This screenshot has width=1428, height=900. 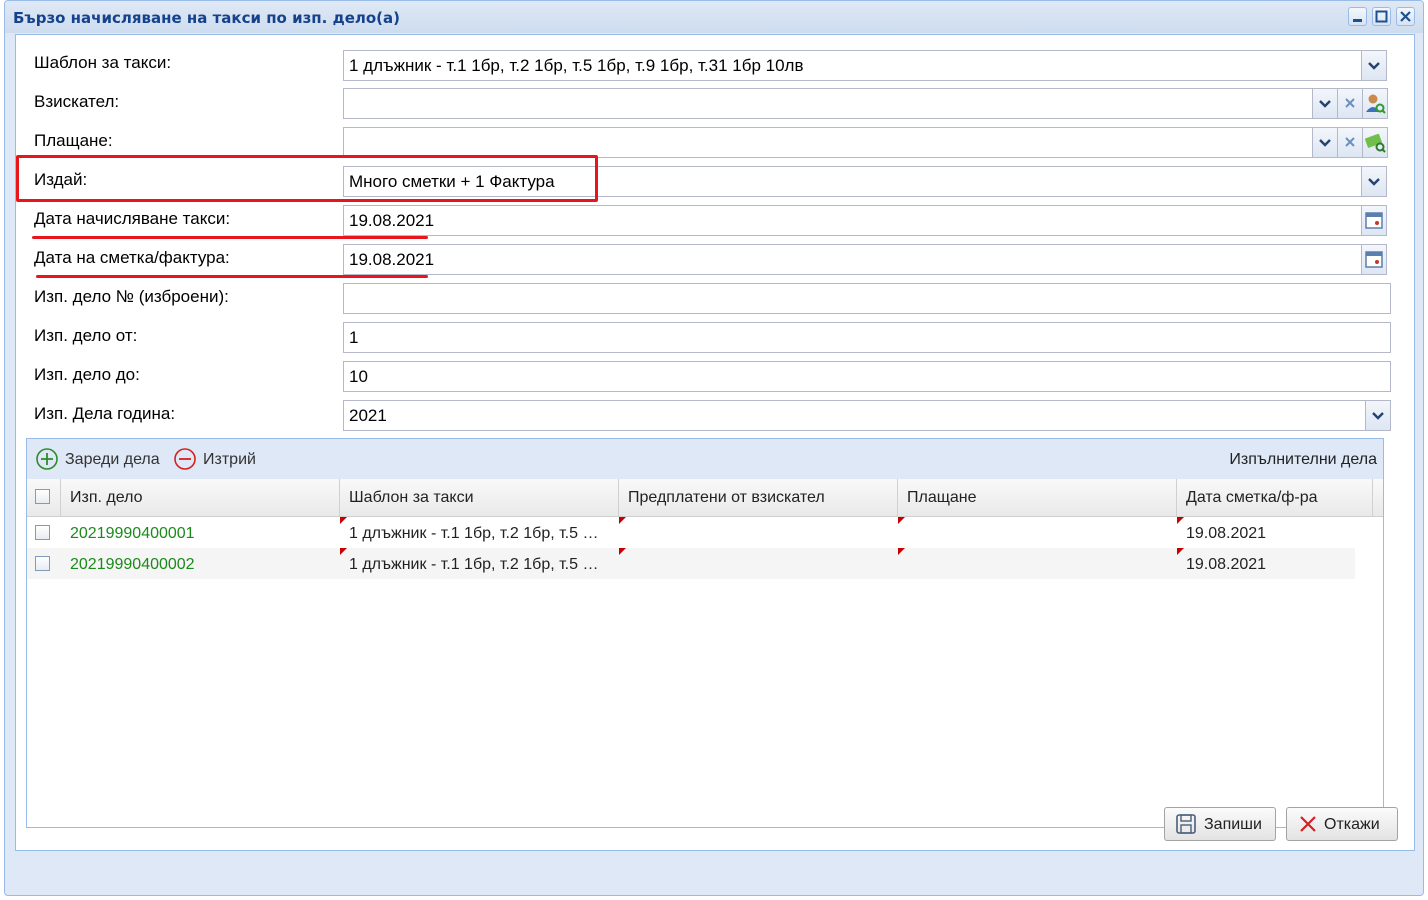 I want to click on save-label: Запиши, so click(x=1233, y=824).